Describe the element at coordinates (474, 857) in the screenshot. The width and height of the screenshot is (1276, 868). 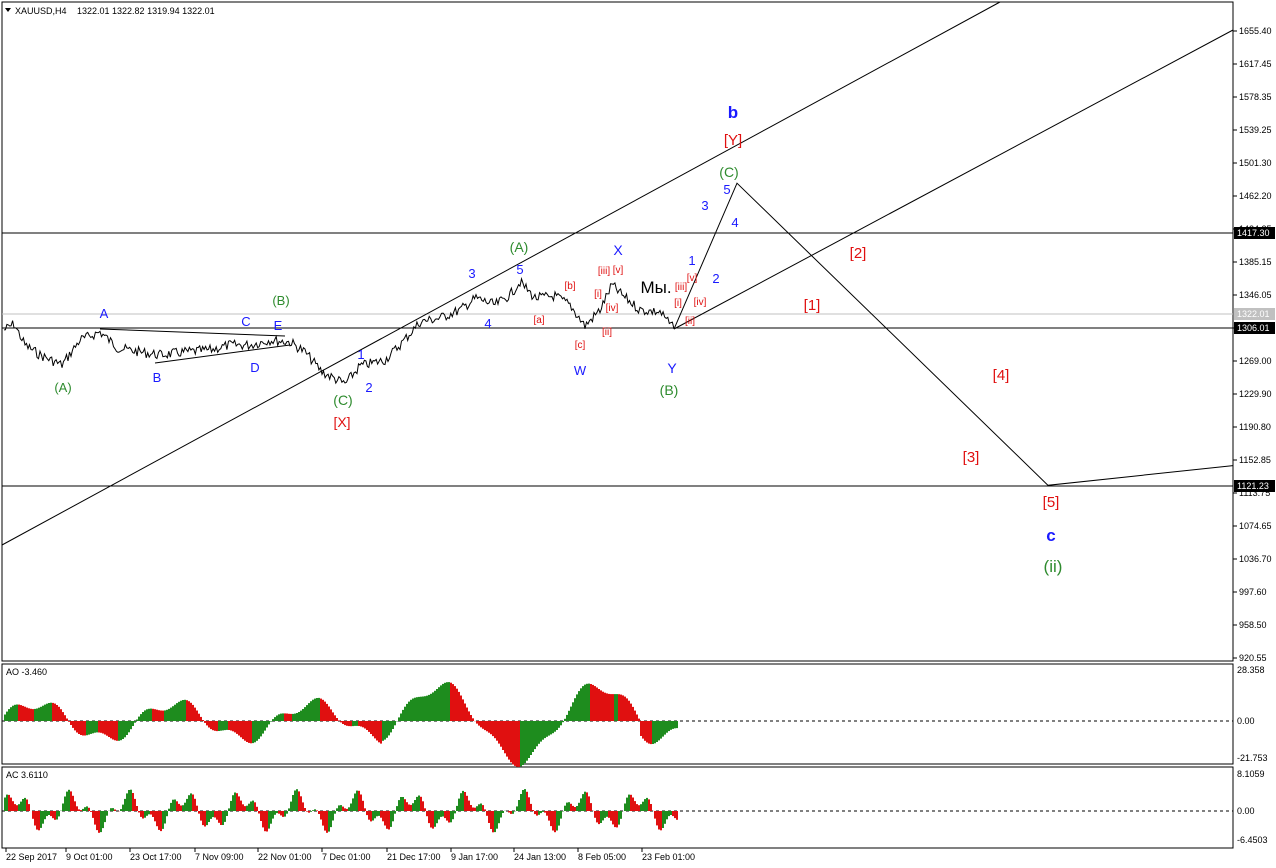
I see `time-tick-label: 9 Jan 17:00` at that location.